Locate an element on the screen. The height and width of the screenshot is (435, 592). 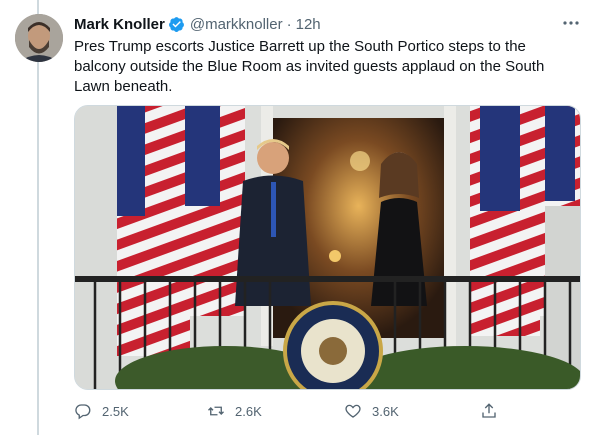
retweet-count: 2.6K is located at coordinates (248, 411).